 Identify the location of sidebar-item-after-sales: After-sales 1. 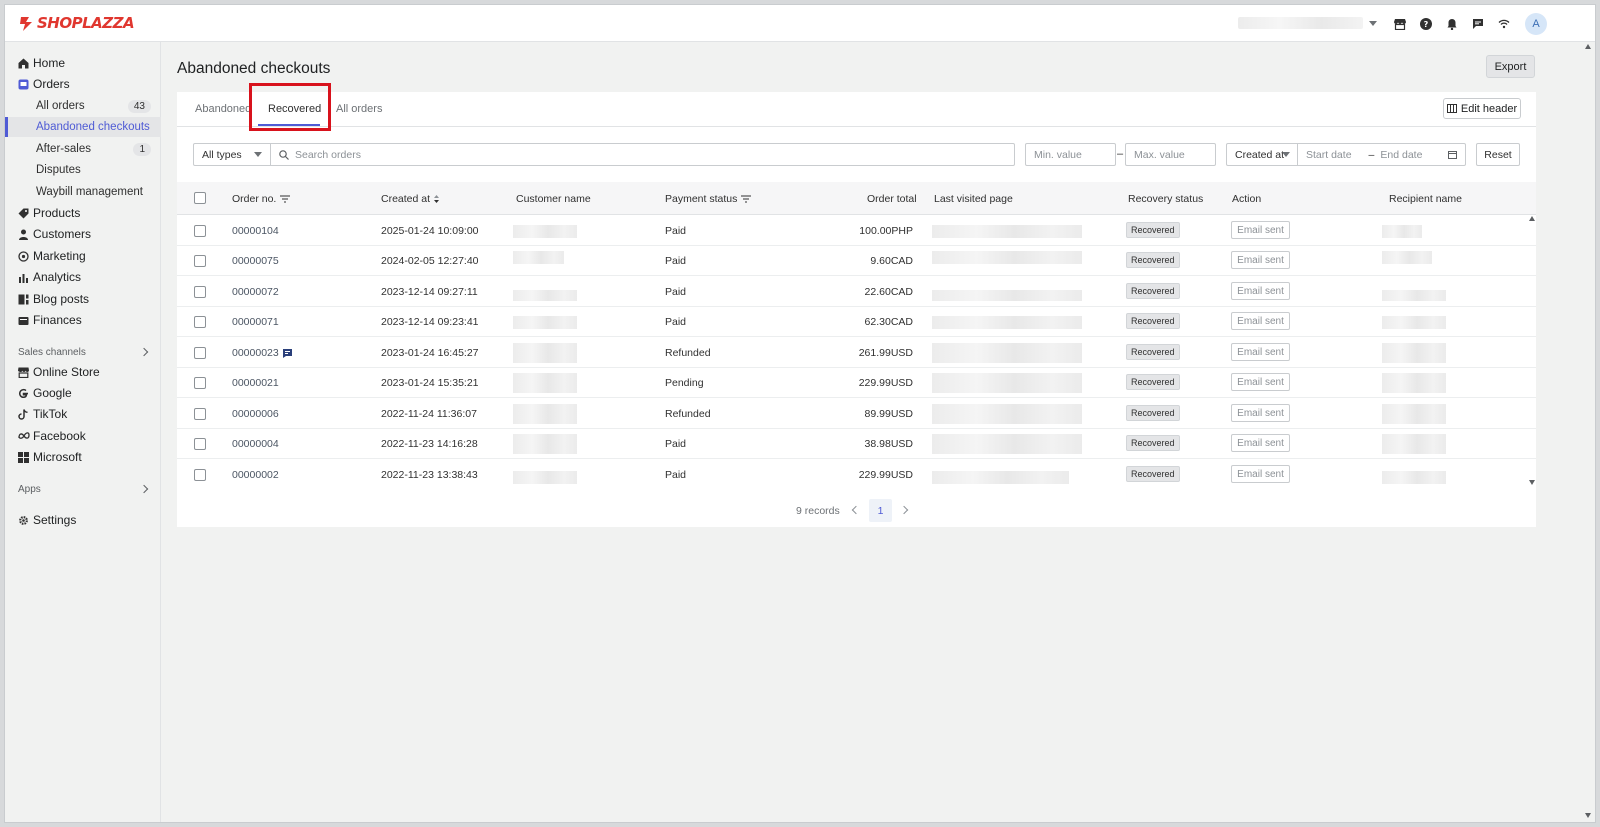
(83, 149).